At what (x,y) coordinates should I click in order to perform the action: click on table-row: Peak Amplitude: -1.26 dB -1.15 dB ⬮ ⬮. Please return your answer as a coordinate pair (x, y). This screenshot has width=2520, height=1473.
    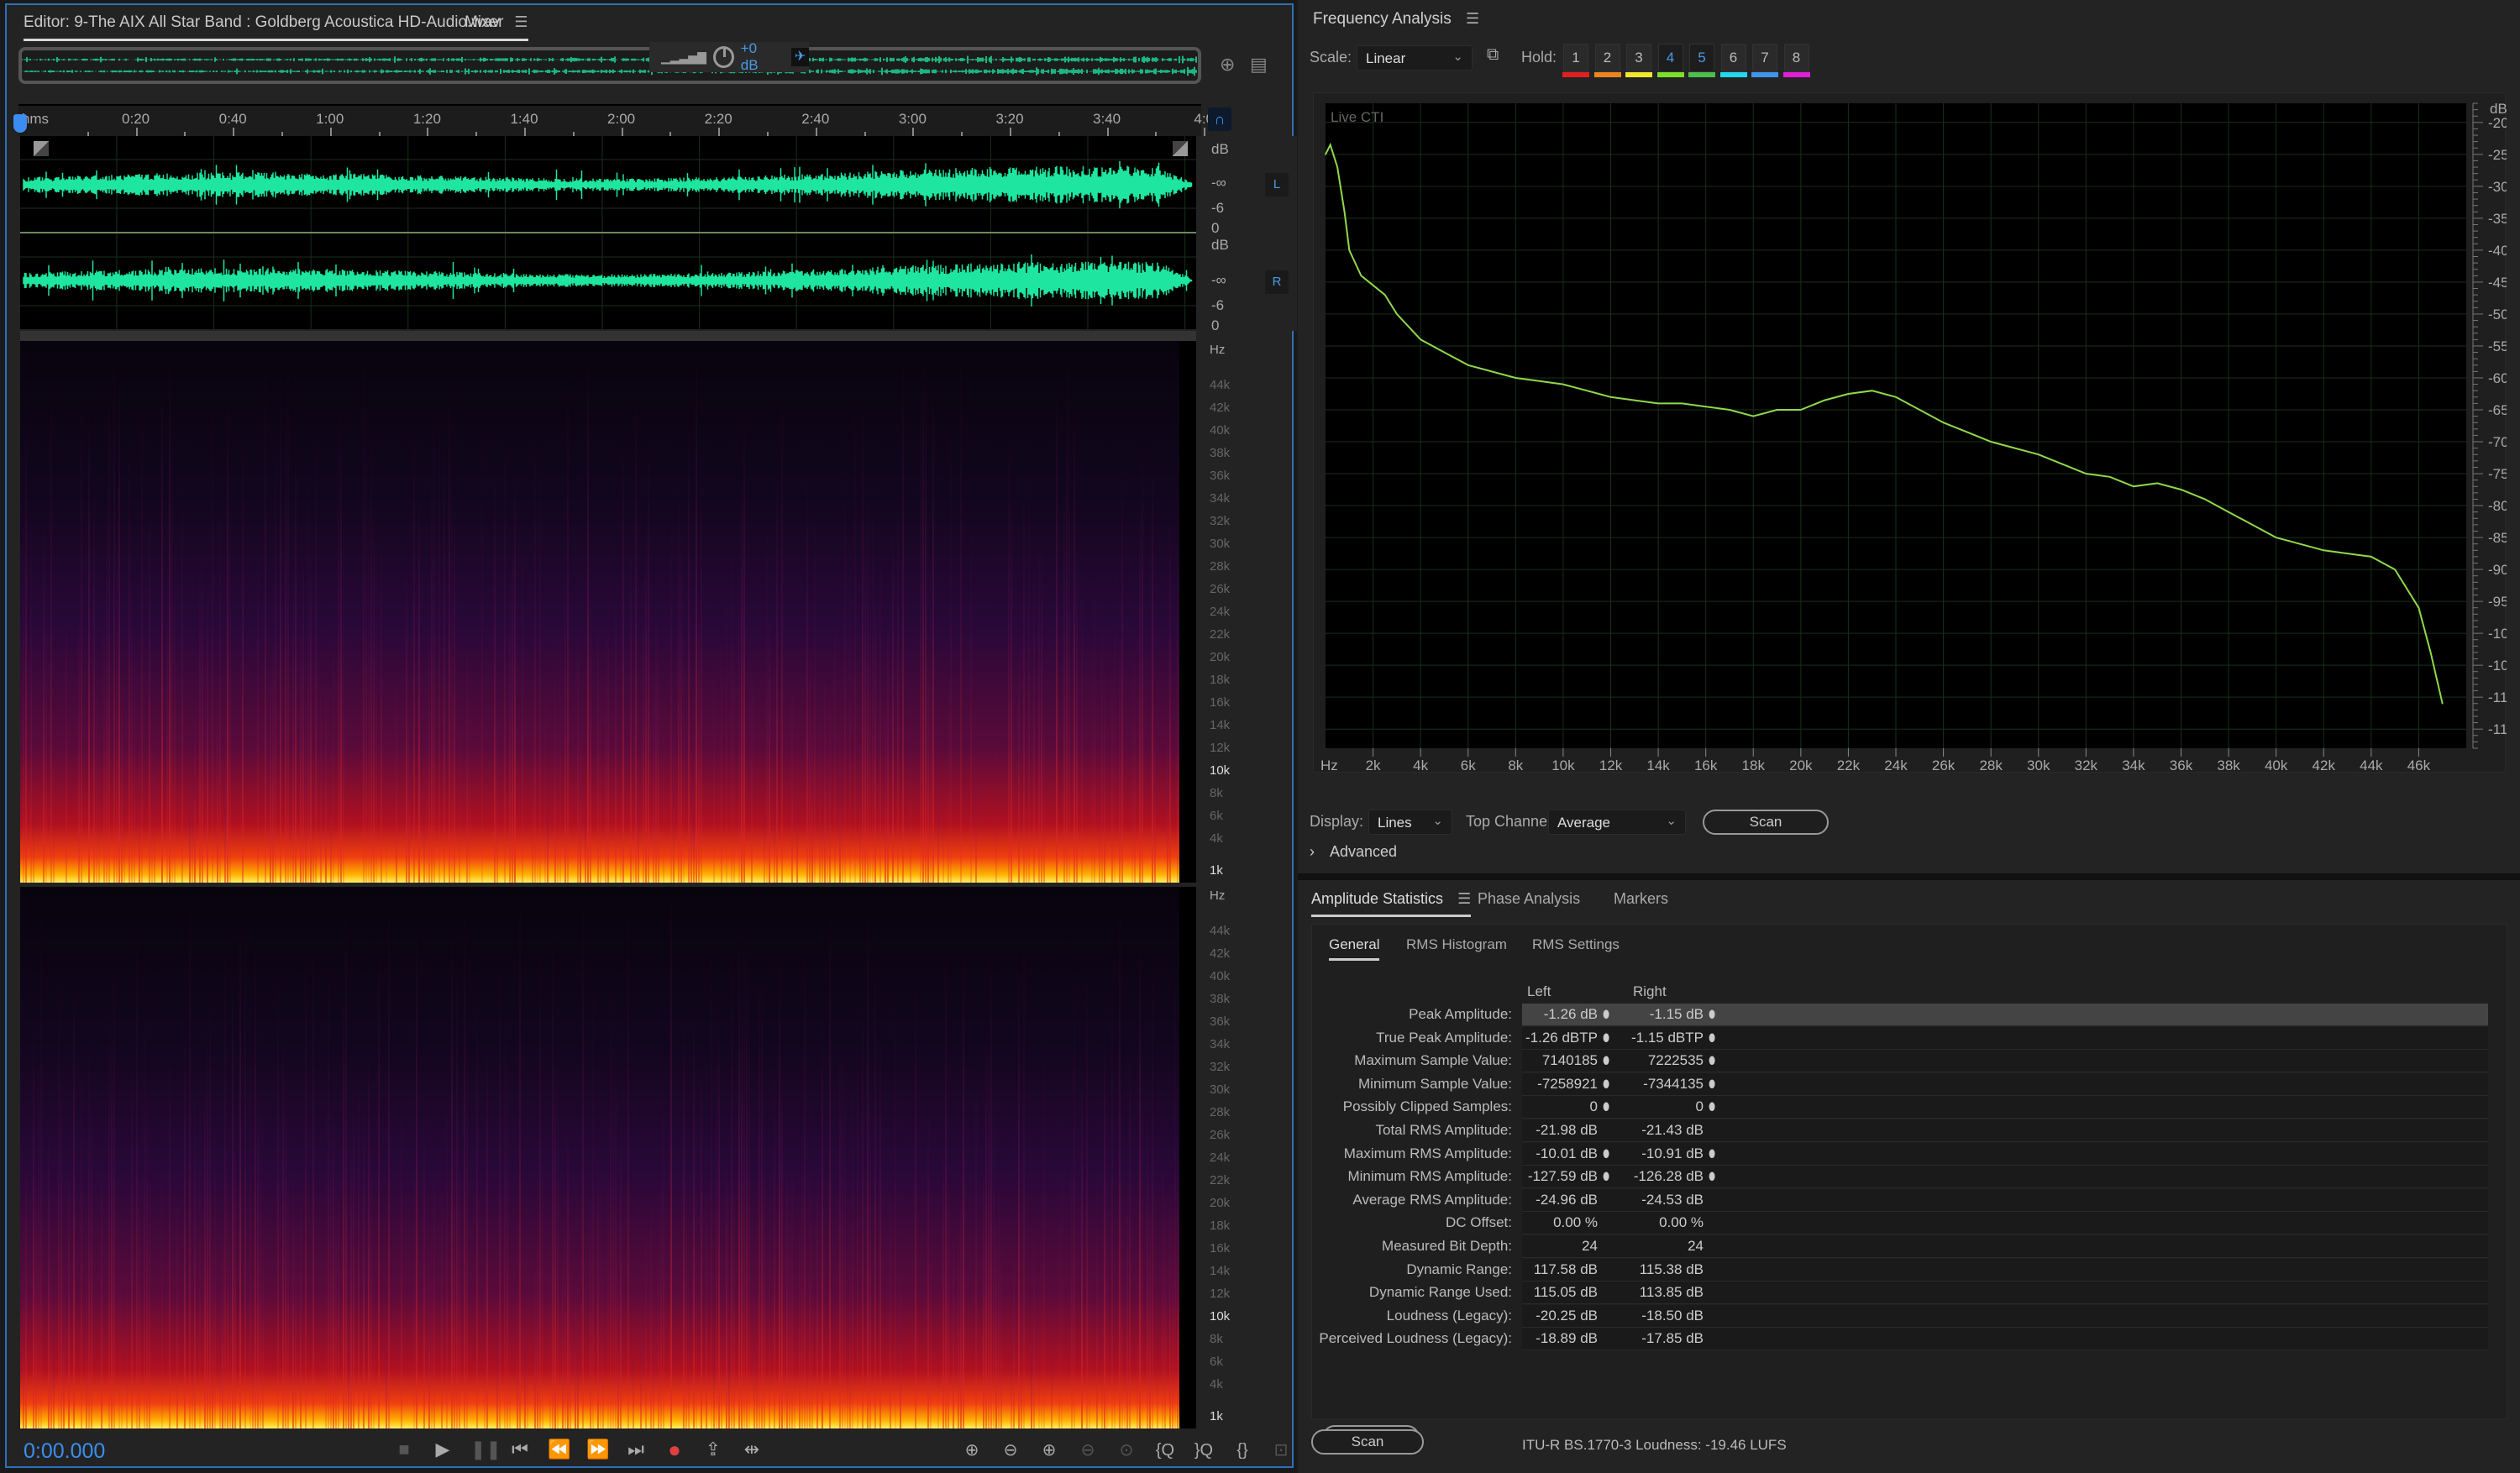
    Looking at the image, I should click on (1910, 1015).